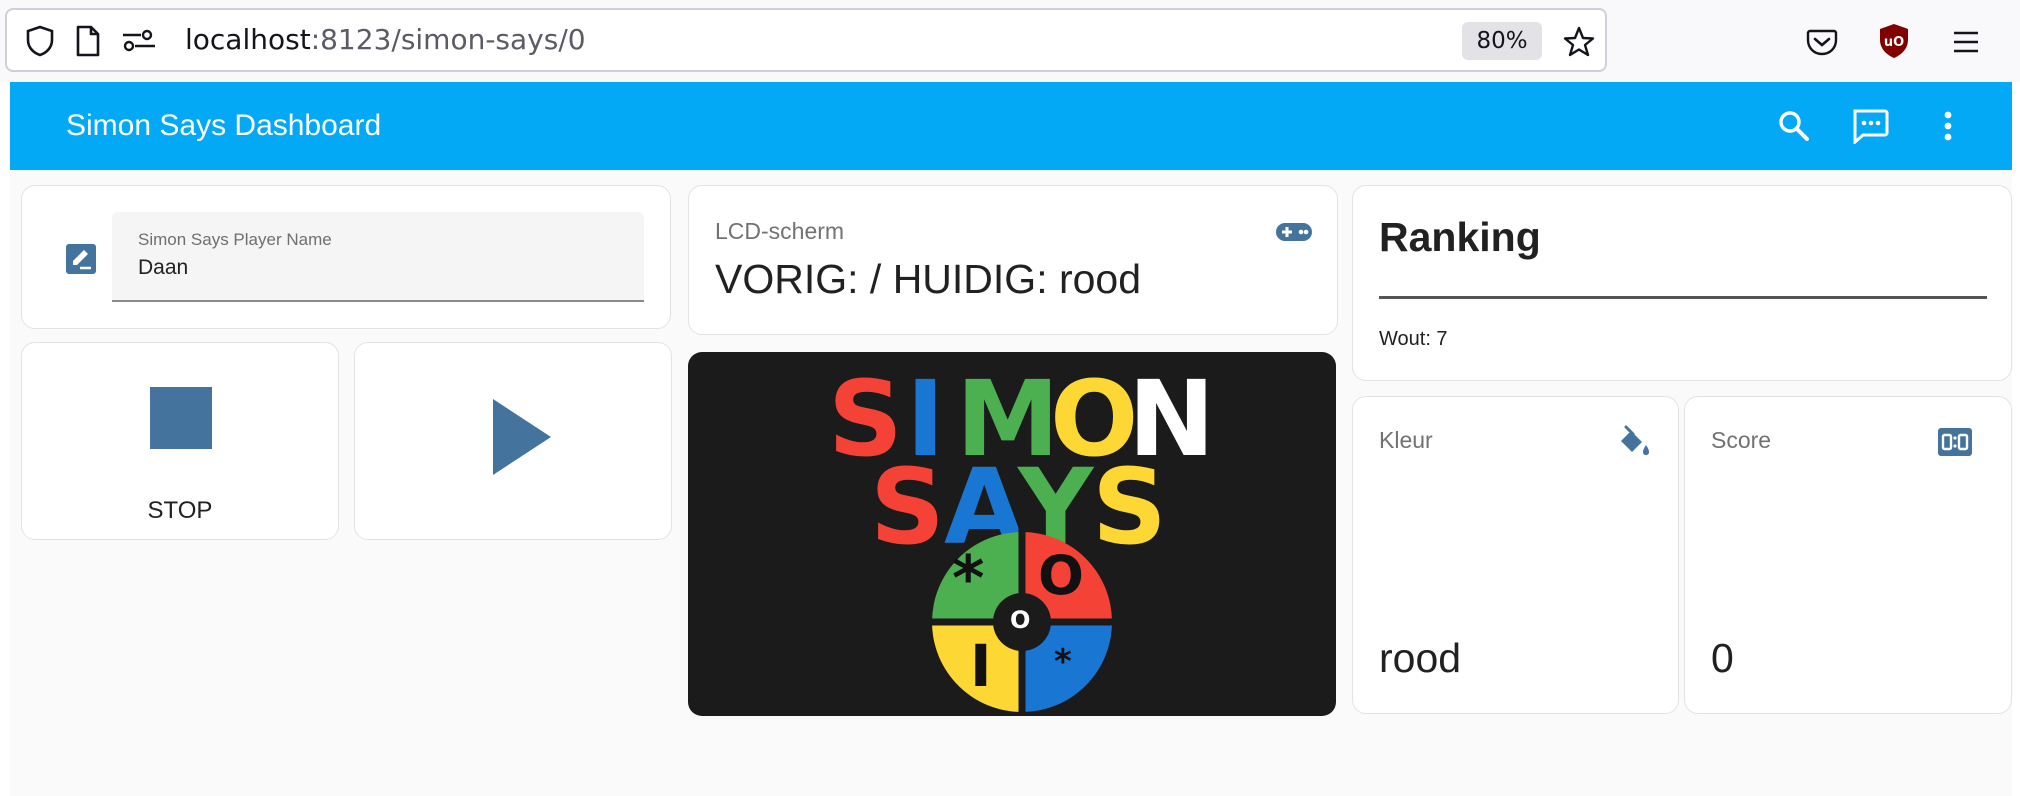 The height and width of the screenshot is (796, 2020). Describe the element at coordinates (448, 39) in the screenshot. I see `url-path: :8123/simon-says/0` at that location.